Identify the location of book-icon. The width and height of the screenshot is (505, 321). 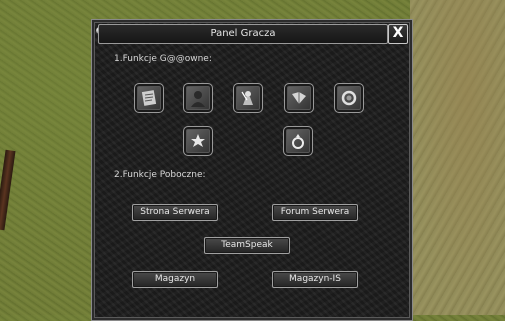
(299, 98).